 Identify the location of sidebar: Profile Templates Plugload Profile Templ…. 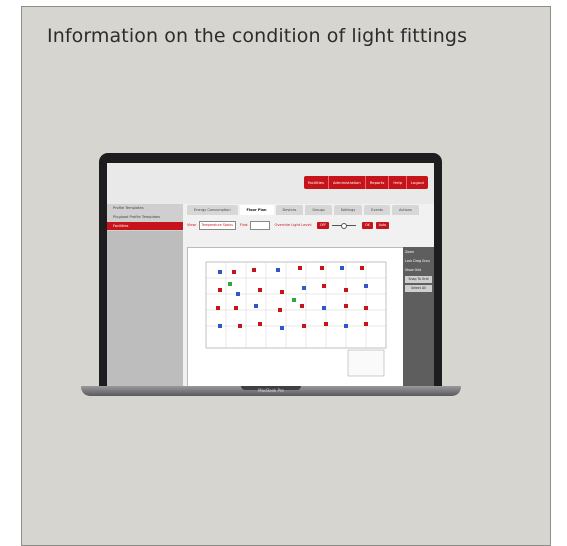
(145, 295).